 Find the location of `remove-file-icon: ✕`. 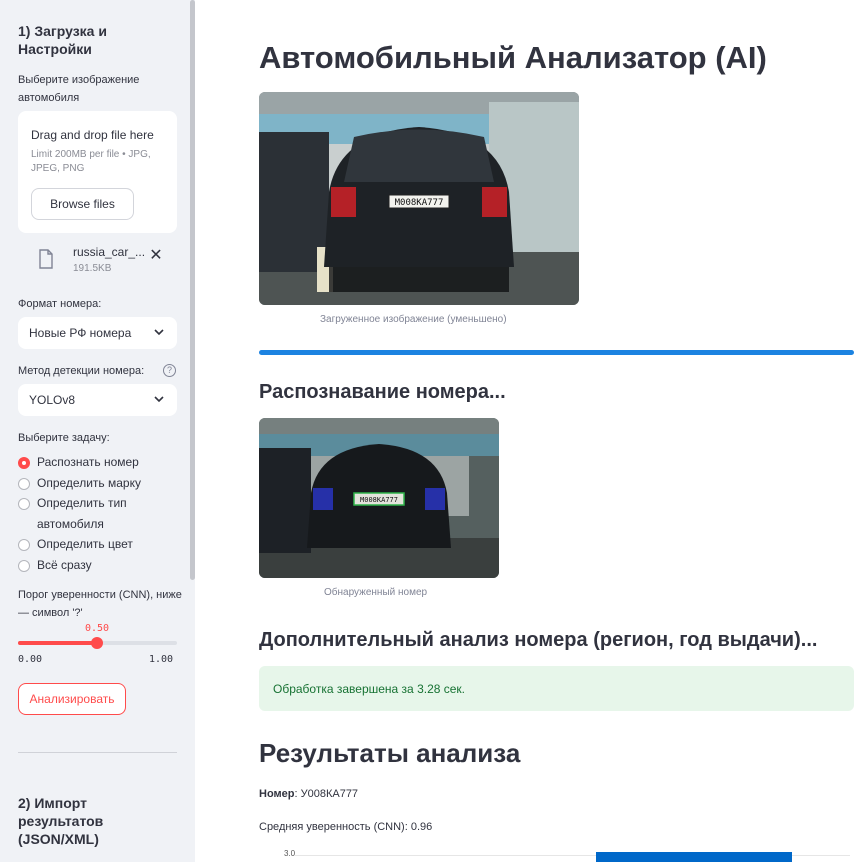

remove-file-icon: ✕ is located at coordinates (156, 256).